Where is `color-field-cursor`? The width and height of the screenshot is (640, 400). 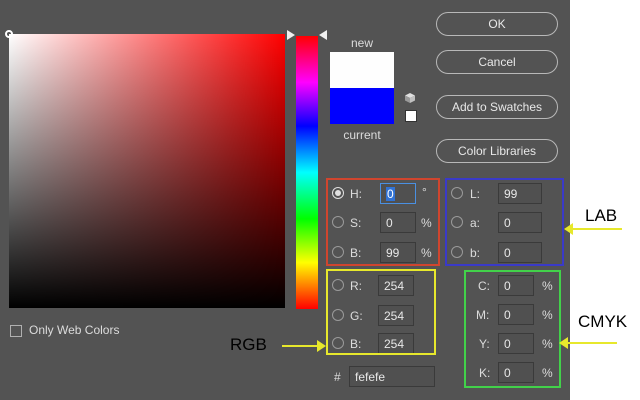
color-field-cursor is located at coordinates (9, 34).